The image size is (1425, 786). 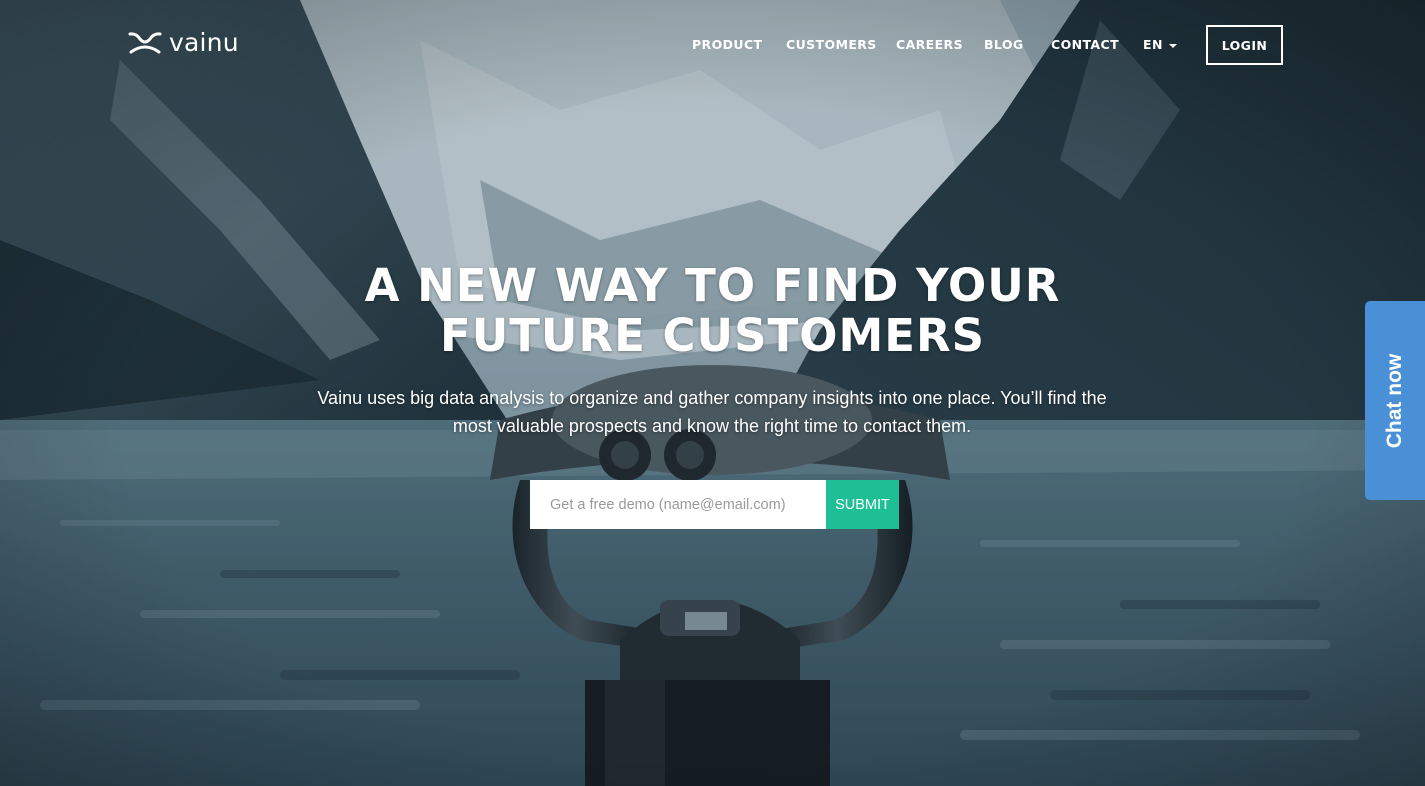 I want to click on nav-item-contact: CONTACT, so click(x=1085, y=45).